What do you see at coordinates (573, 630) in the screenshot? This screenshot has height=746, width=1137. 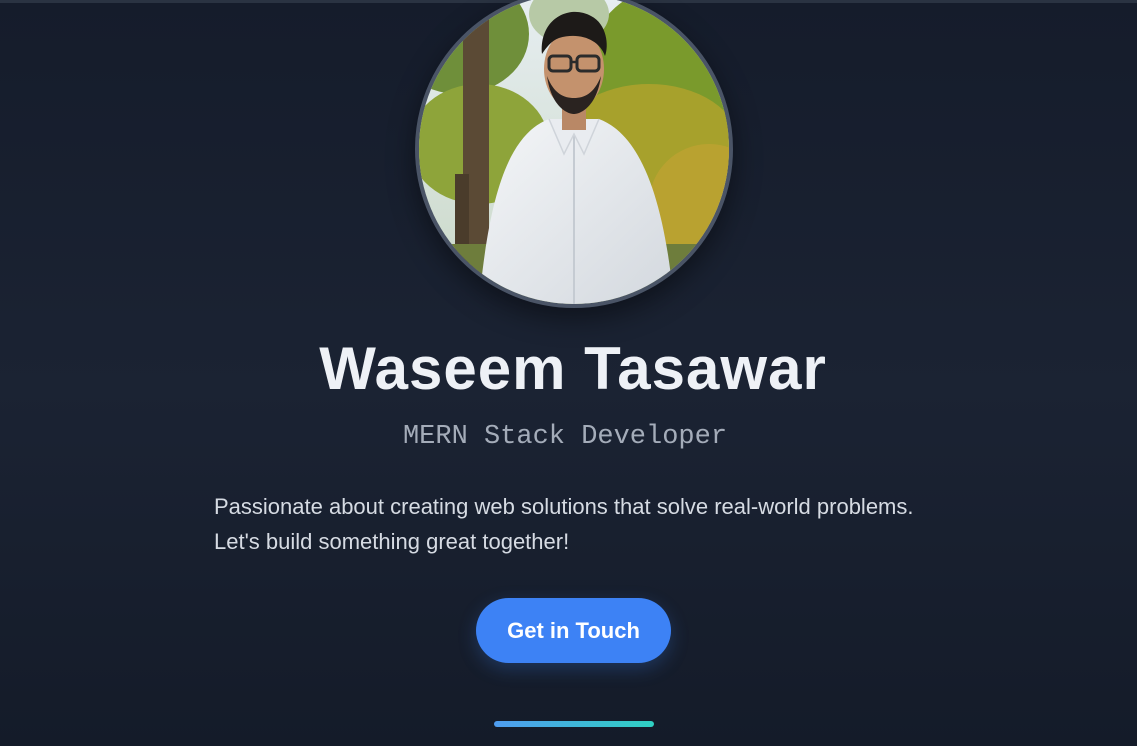 I see `get-in-touch-button: Get in Touch` at bounding box center [573, 630].